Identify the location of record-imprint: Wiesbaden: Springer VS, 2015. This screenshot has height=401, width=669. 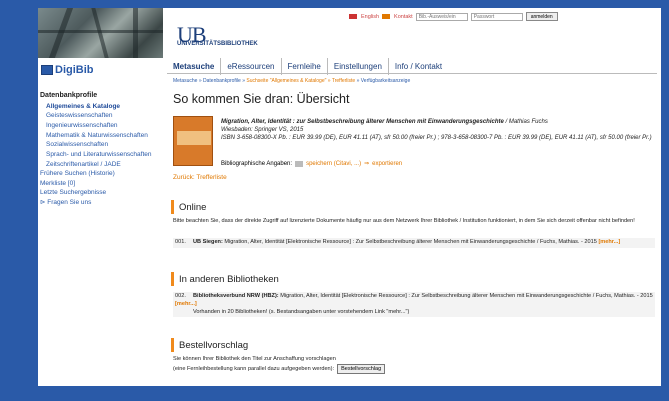
(262, 130).